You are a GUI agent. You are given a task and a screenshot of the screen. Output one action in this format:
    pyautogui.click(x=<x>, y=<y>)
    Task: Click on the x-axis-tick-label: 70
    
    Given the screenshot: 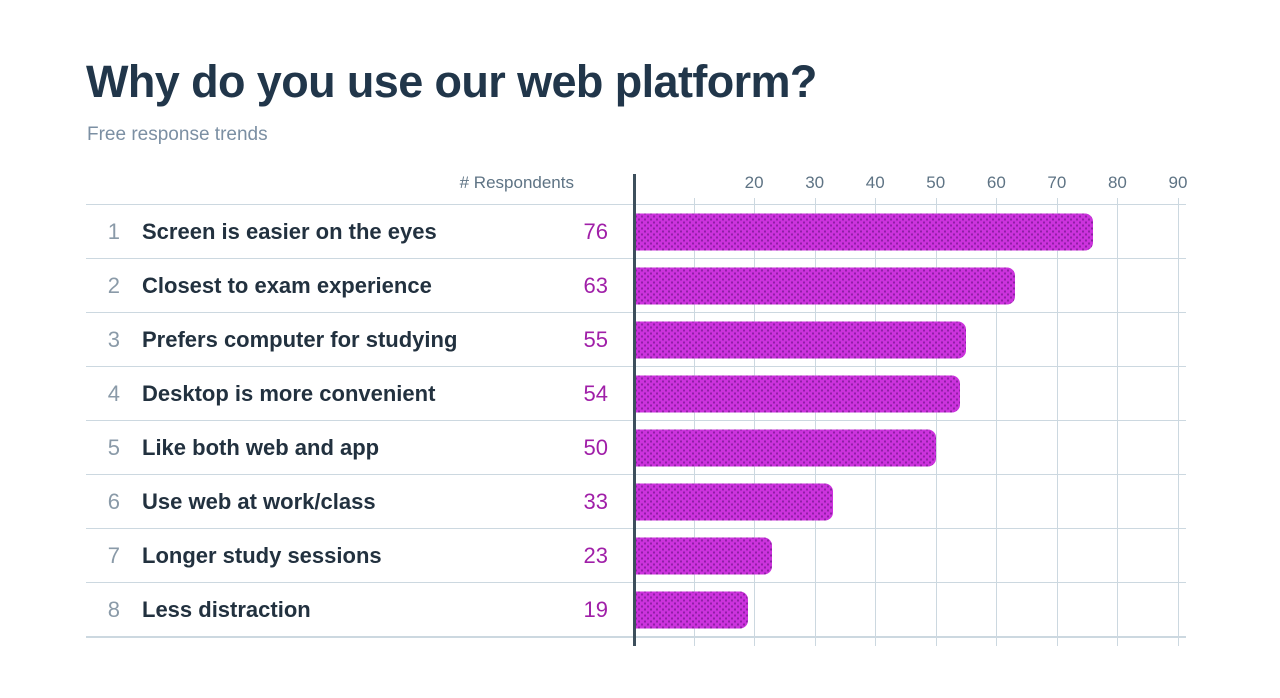 What is the action you would take?
    pyautogui.click(x=1057, y=182)
    